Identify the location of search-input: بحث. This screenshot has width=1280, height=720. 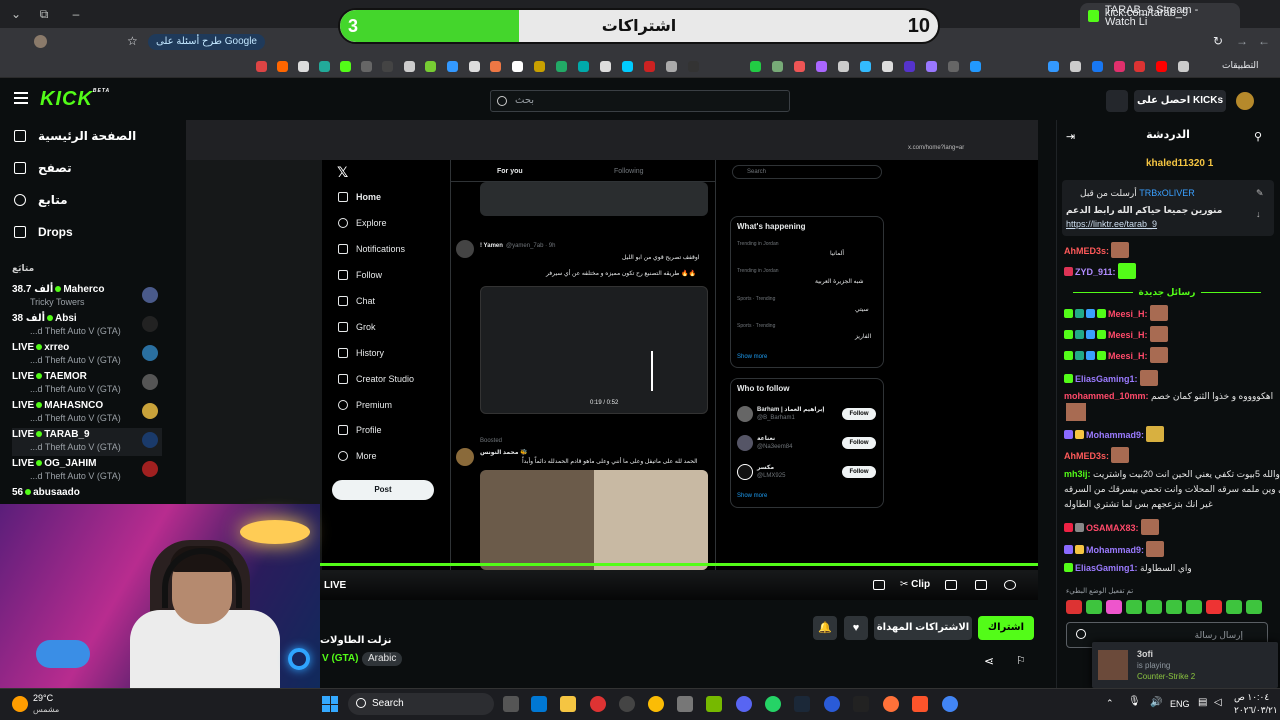
(640, 101).